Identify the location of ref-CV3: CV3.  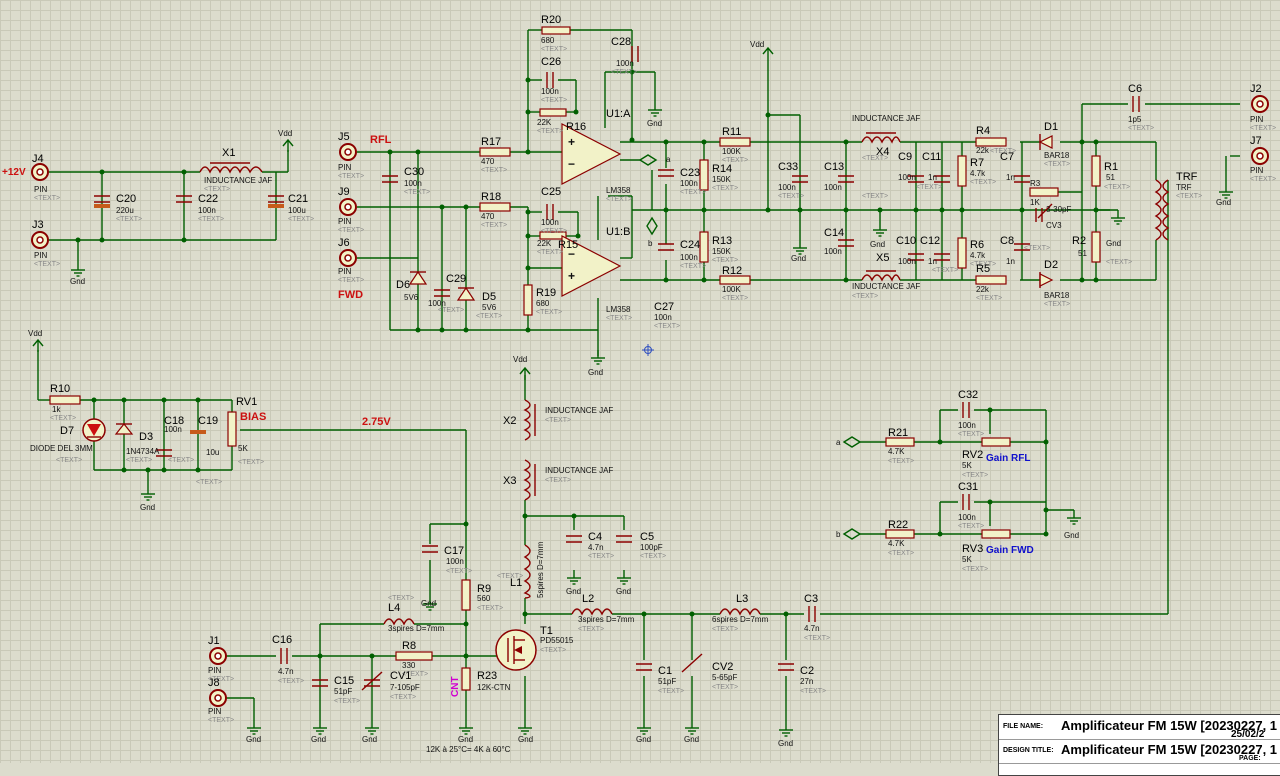
(1054, 225).